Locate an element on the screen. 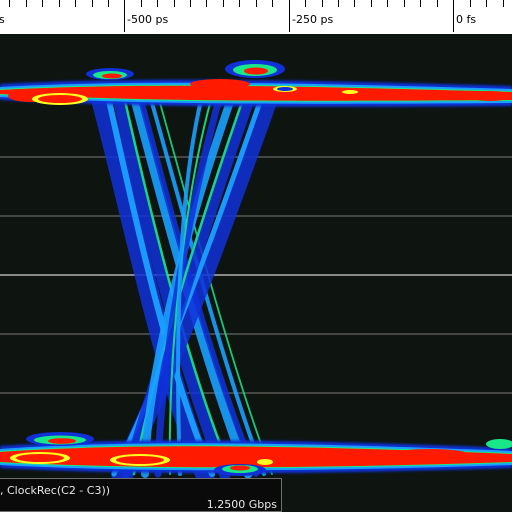 The width and height of the screenshot is (512, 512). ruler-label-partial: s is located at coordinates (2, 19).